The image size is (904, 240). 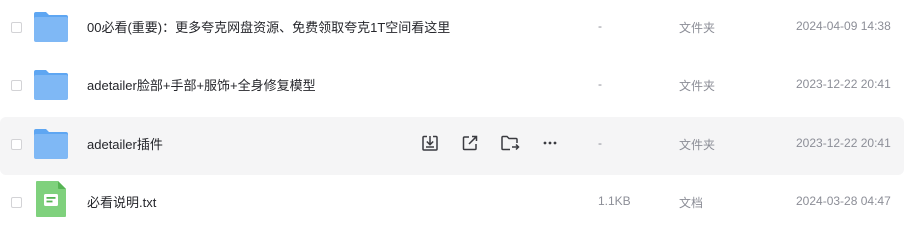 What do you see at coordinates (201, 84) in the screenshot?
I see `file-name: adetailer脸部+手部+服饰+全身修复模型` at bounding box center [201, 84].